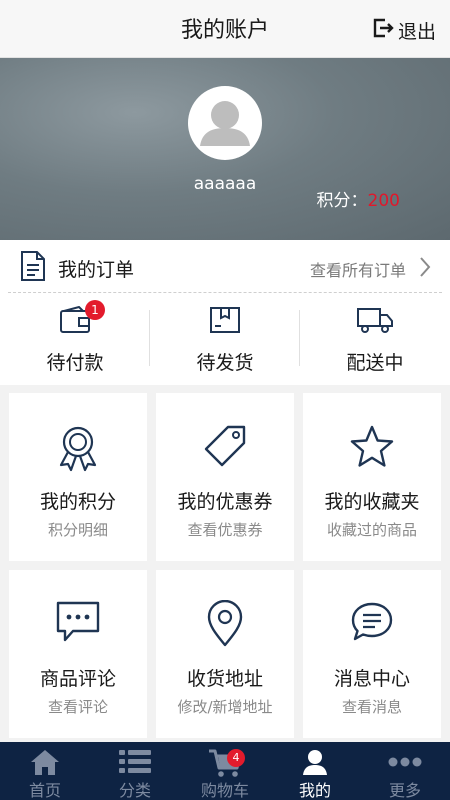 The height and width of the screenshot is (800, 450). Describe the element at coordinates (342, 201) in the screenshot. I see `points-label: 积分：` at that location.